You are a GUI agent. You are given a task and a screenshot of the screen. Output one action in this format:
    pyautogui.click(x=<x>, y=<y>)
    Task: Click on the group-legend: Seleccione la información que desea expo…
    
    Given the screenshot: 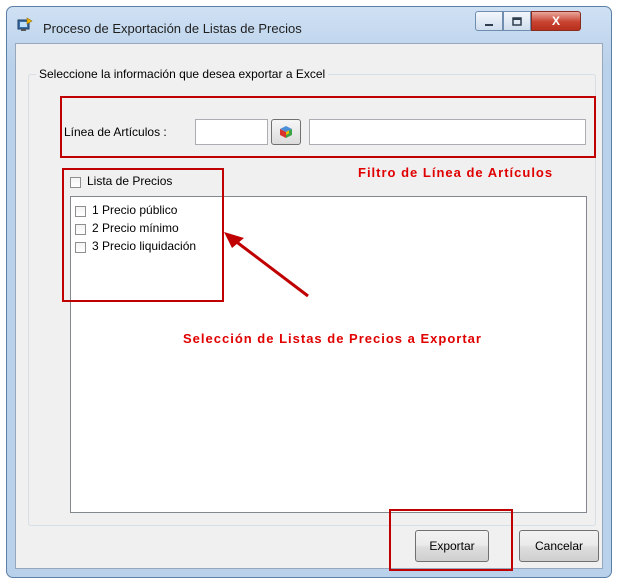 What is the action you would take?
    pyautogui.click(x=182, y=74)
    